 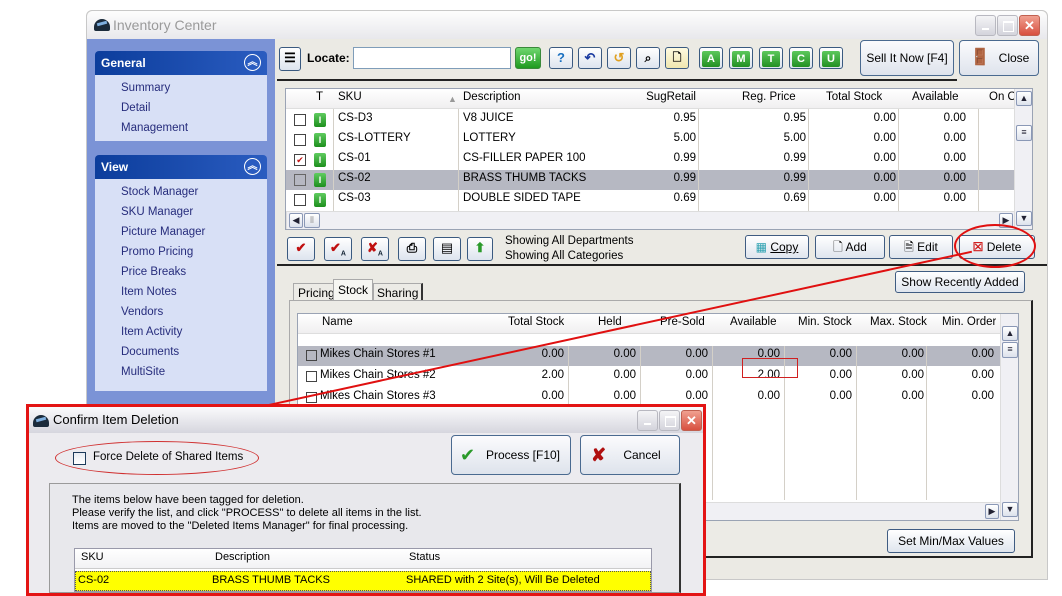 What do you see at coordinates (619, 58) in the screenshot?
I see `refresh-icon: ↺` at bounding box center [619, 58].